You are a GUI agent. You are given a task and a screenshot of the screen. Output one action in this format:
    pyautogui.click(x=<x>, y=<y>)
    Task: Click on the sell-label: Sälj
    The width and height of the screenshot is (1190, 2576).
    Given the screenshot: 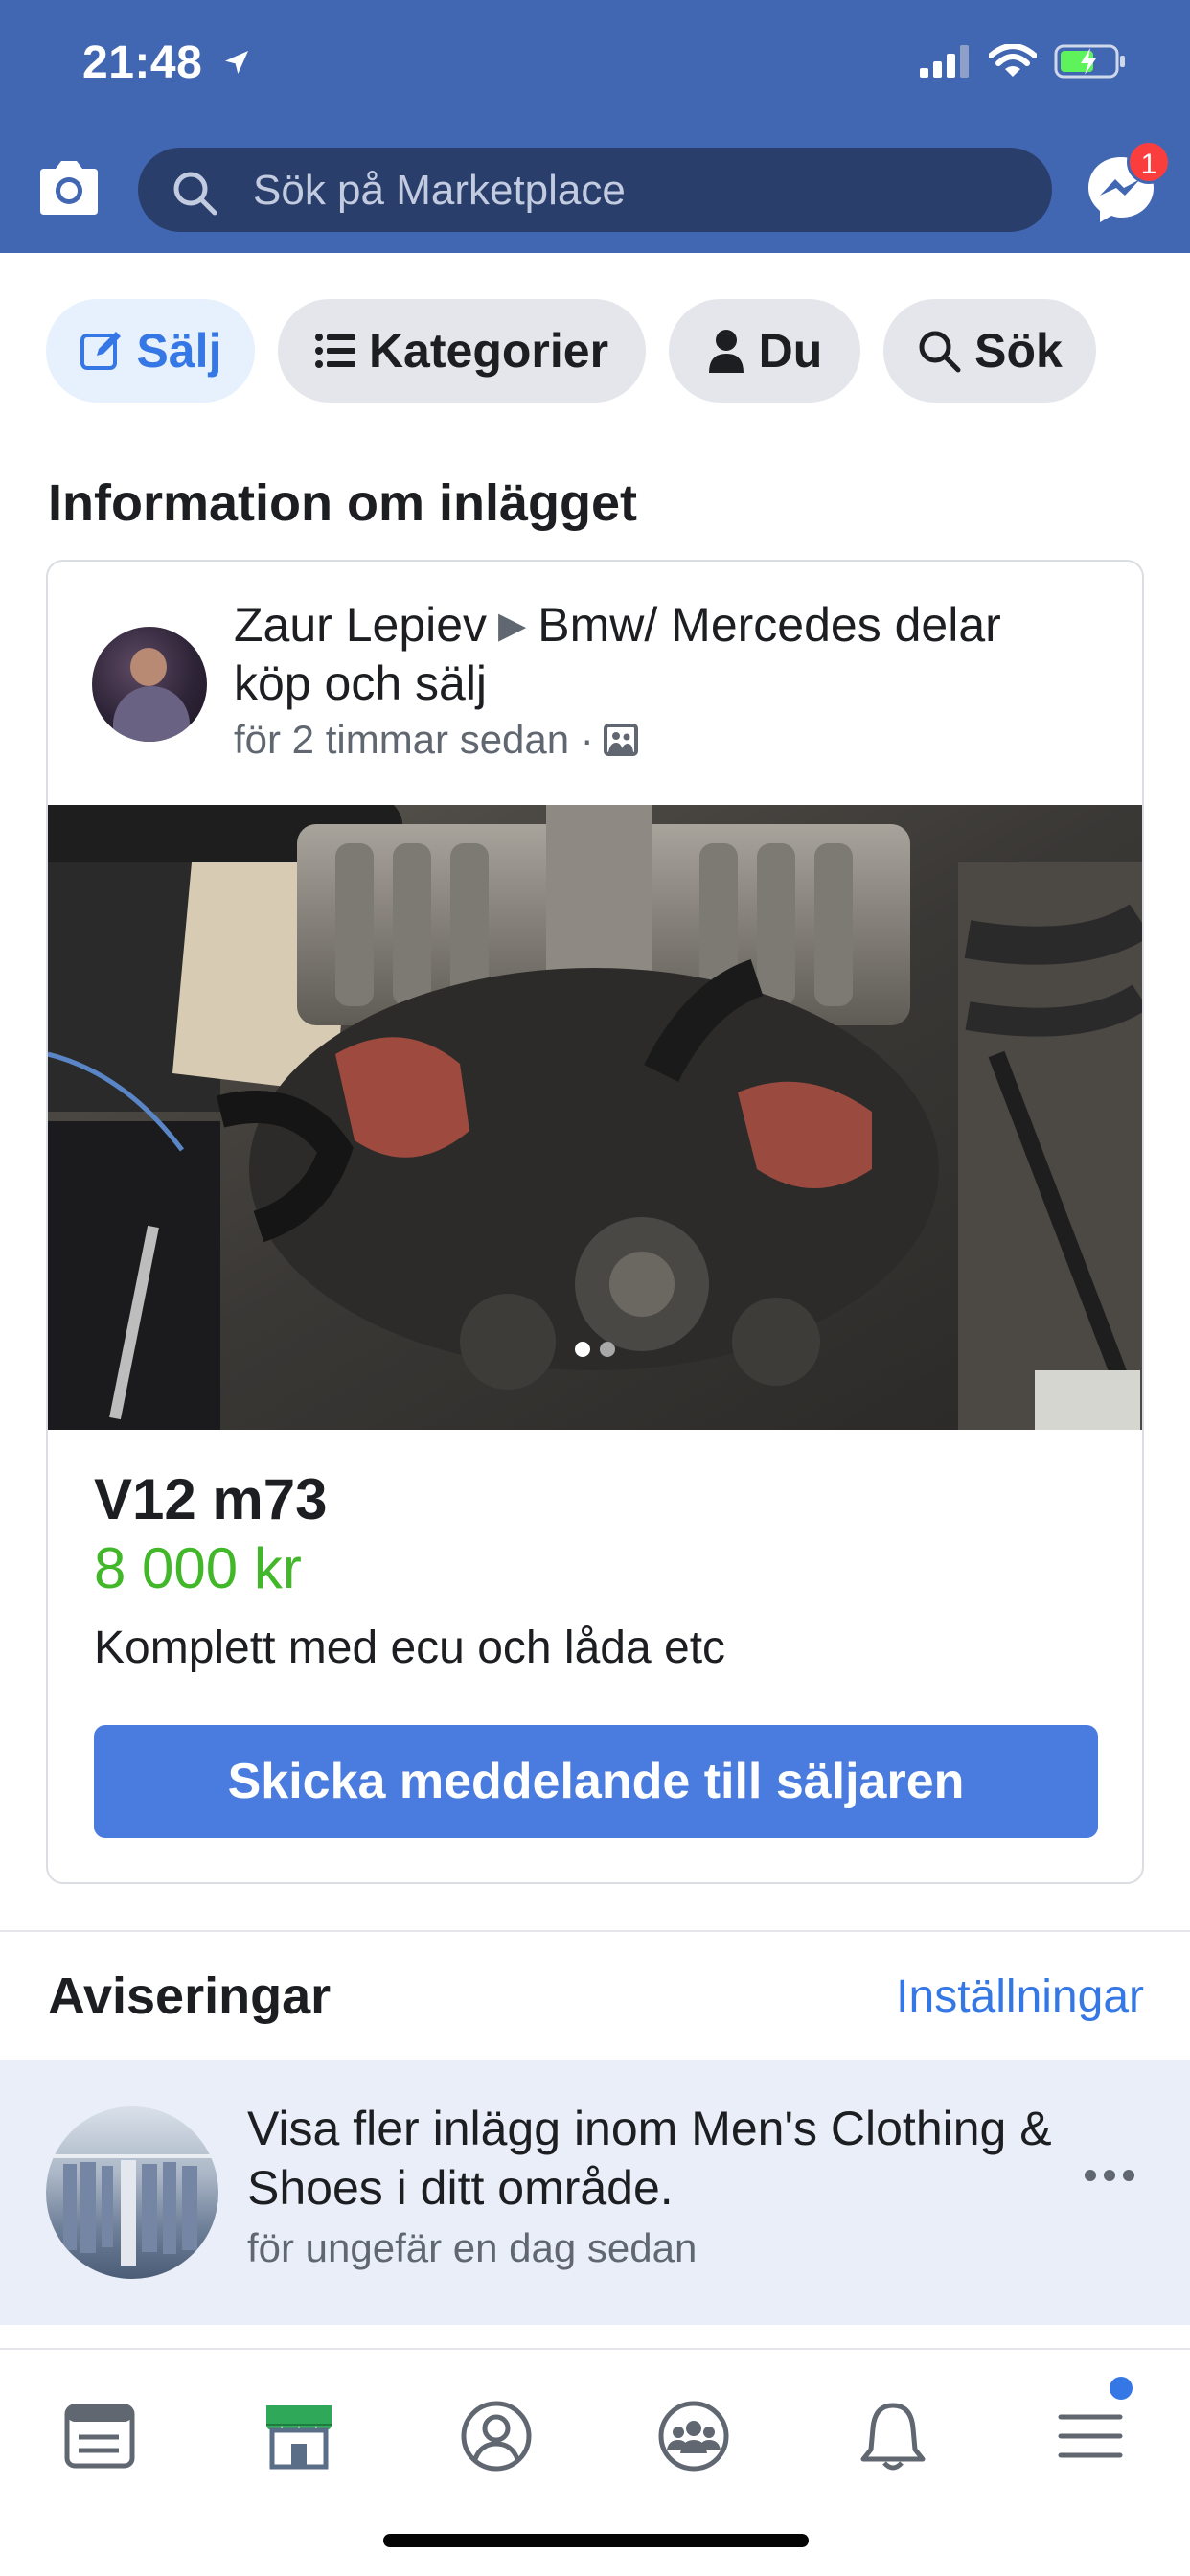 What is the action you would take?
    pyautogui.click(x=179, y=351)
    